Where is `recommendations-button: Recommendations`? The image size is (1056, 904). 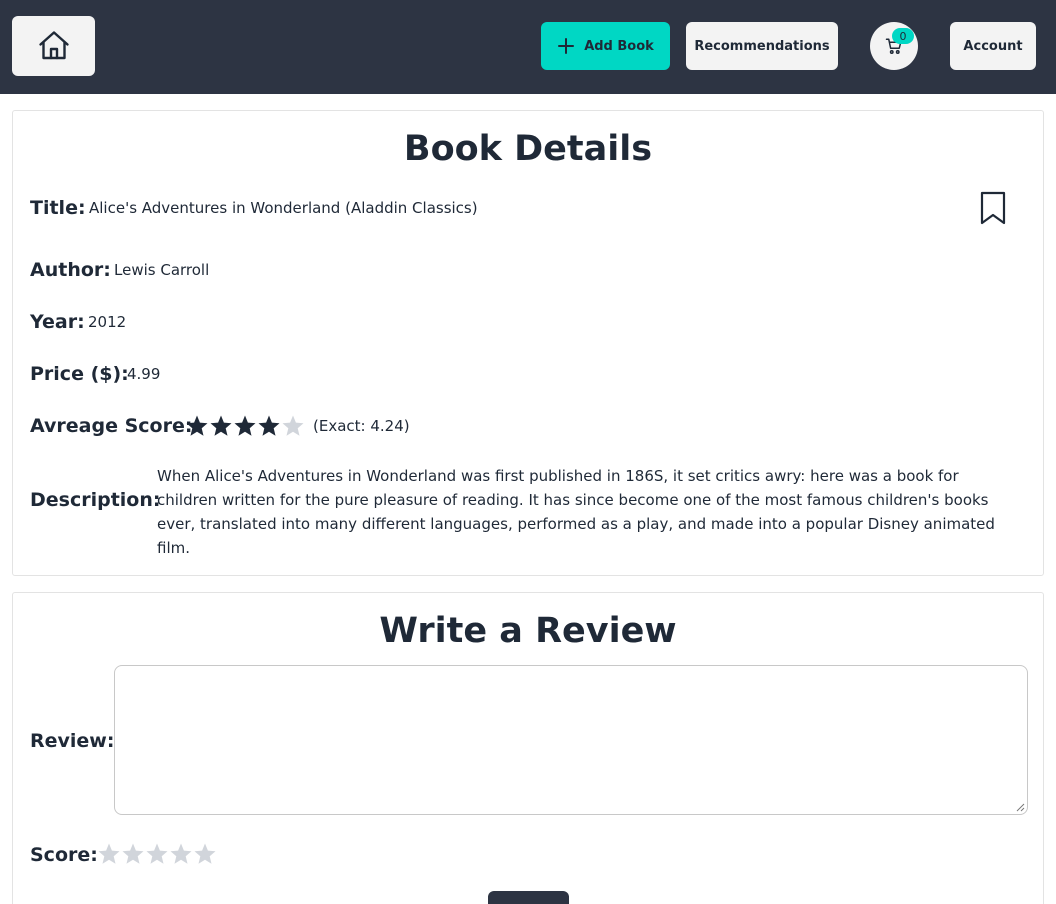 recommendations-button: Recommendations is located at coordinates (762, 46).